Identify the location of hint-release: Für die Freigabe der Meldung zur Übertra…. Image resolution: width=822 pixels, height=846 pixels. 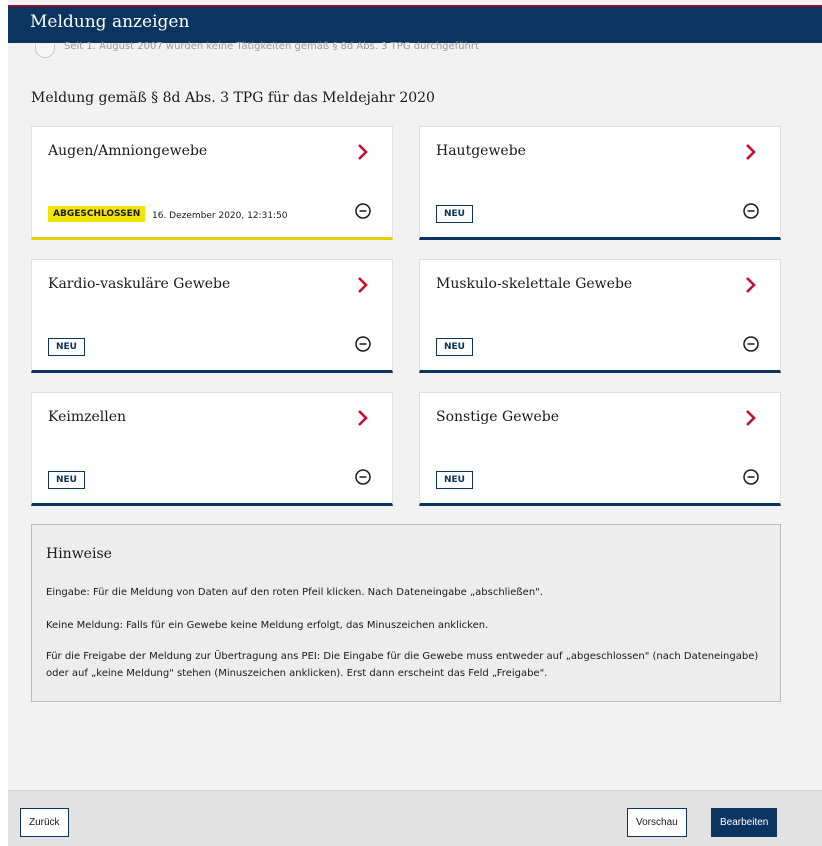
(402, 665).